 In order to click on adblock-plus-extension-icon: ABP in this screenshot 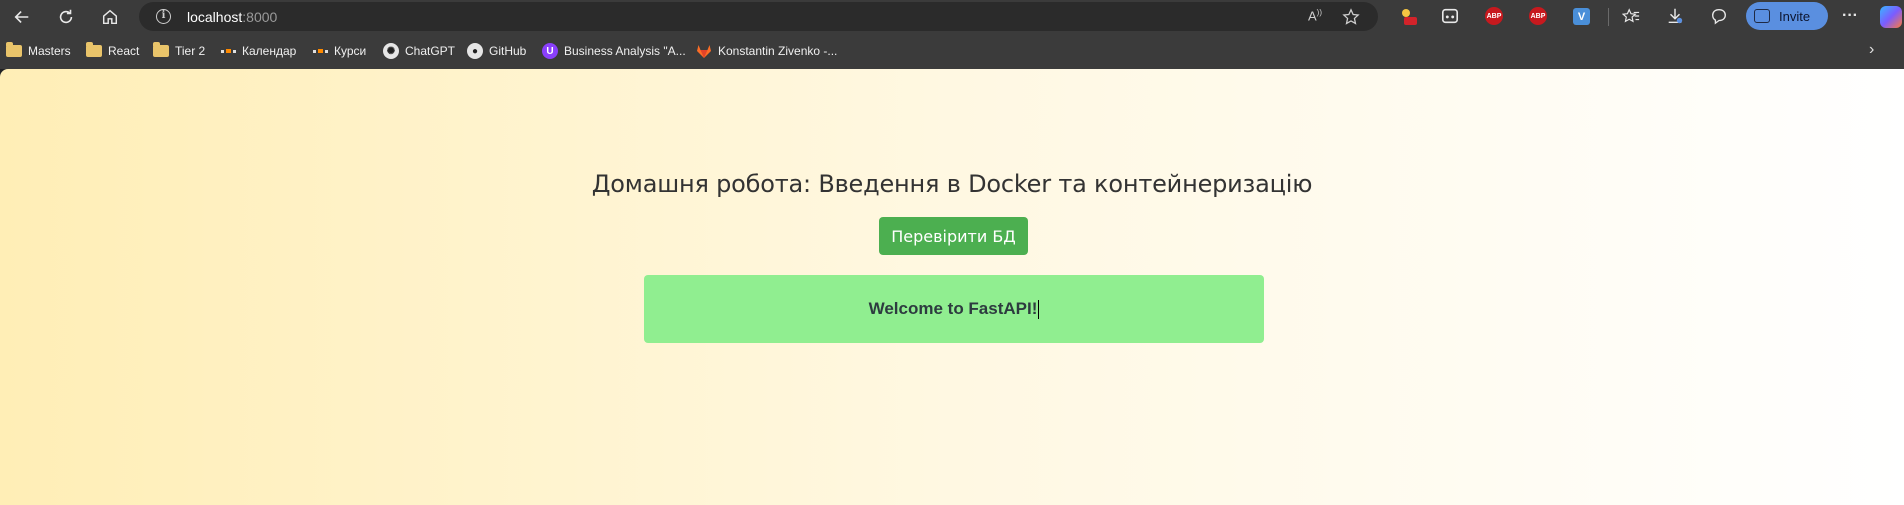, I will do `click(1538, 16)`.